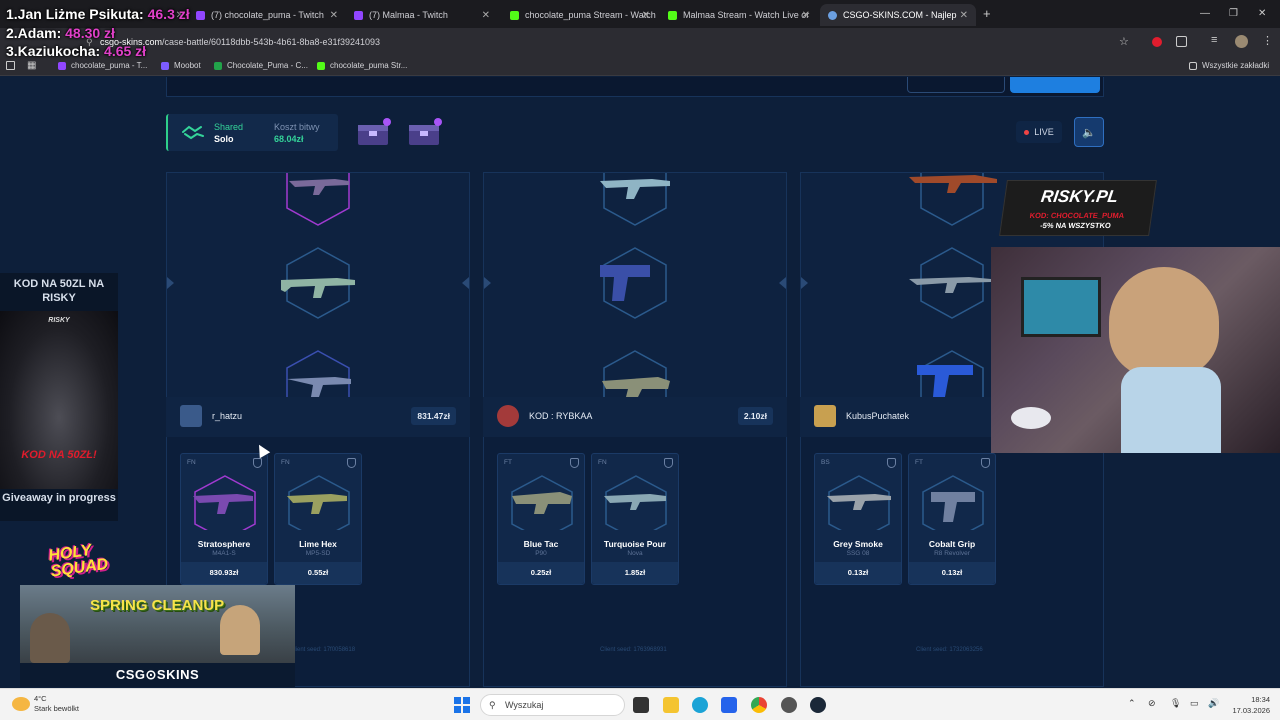  Describe the element at coordinates (825, 462) in the screenshot. I see `condition-label: BS` at that location.